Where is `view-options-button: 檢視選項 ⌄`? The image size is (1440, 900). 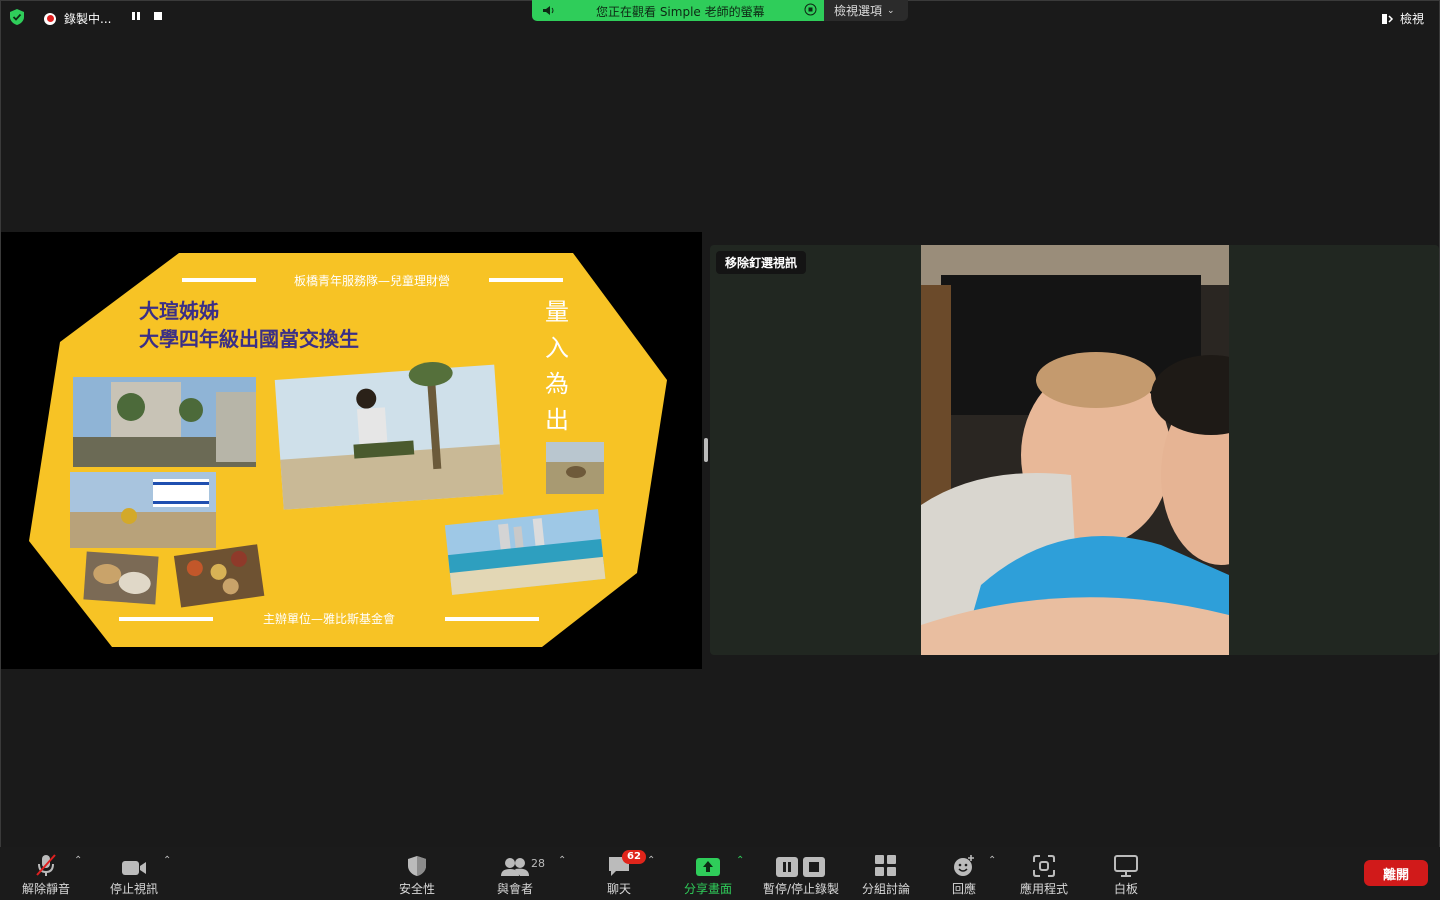 view-options-button: 檢視選項 ⌄ is located at coordinates (866, 10).